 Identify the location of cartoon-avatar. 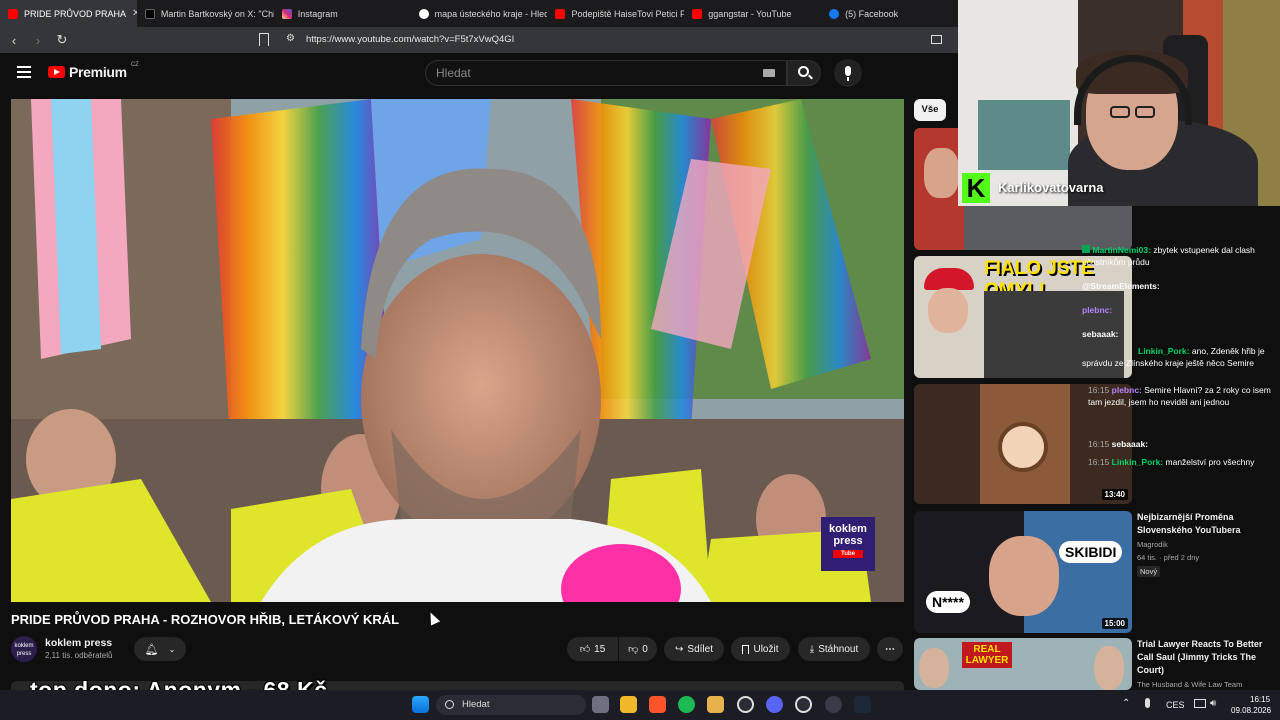
(1023, 447).